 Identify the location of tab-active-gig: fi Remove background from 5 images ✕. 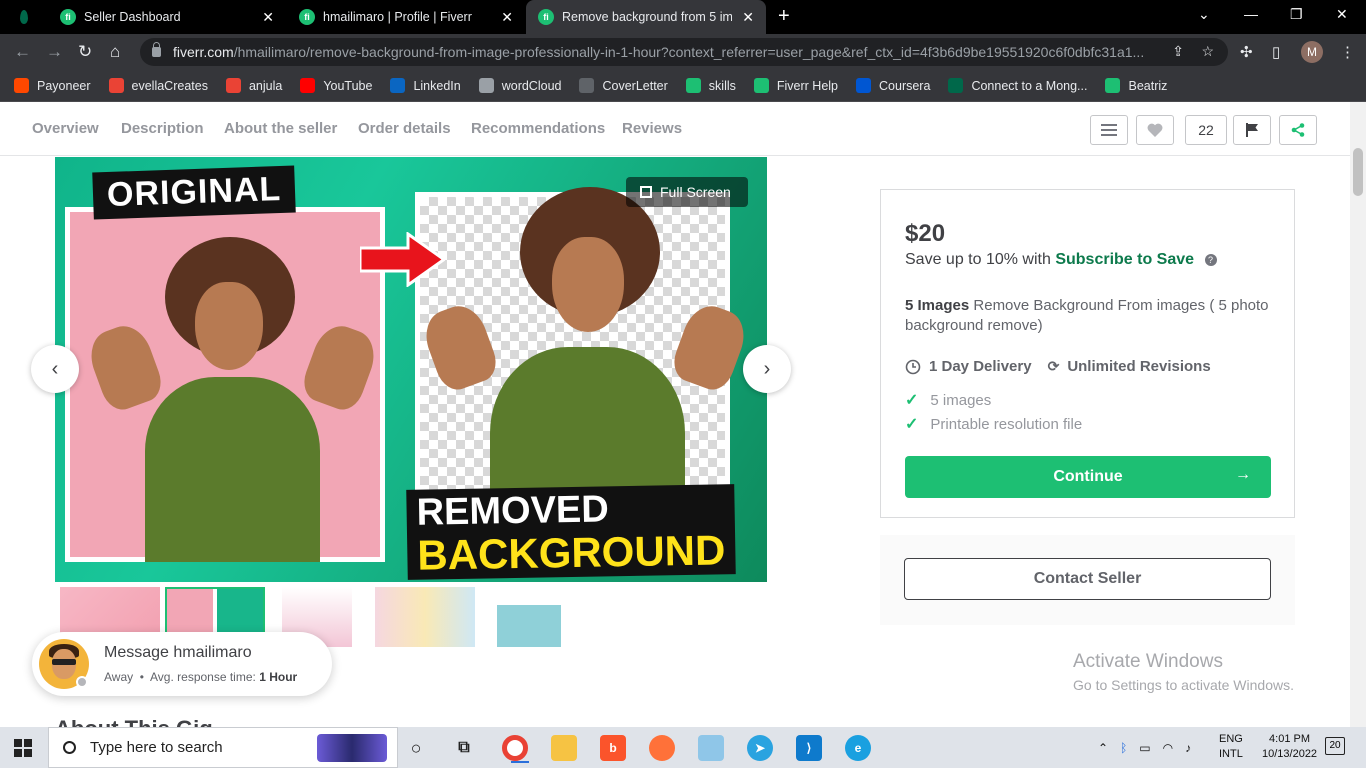
(646, 17).